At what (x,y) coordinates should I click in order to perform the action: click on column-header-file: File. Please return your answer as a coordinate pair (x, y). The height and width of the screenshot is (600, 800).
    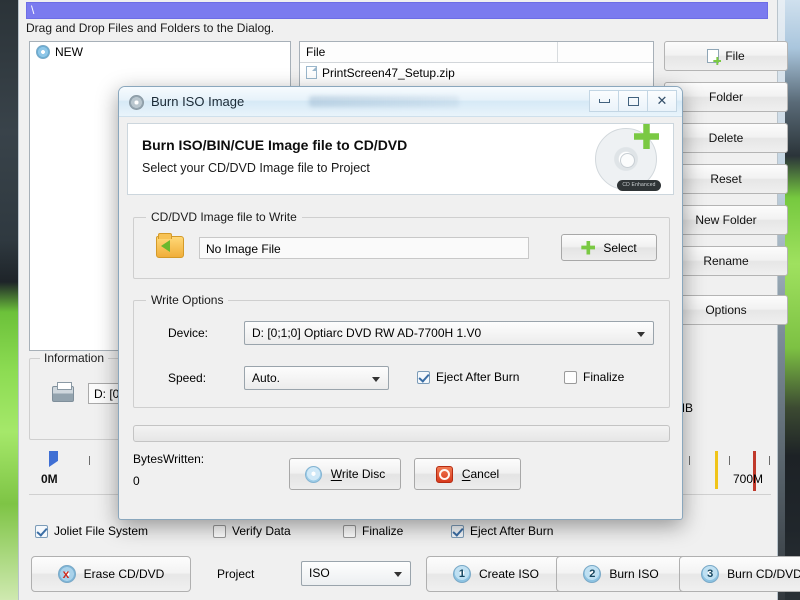
    Looking at the image, I should click on (429, 52).